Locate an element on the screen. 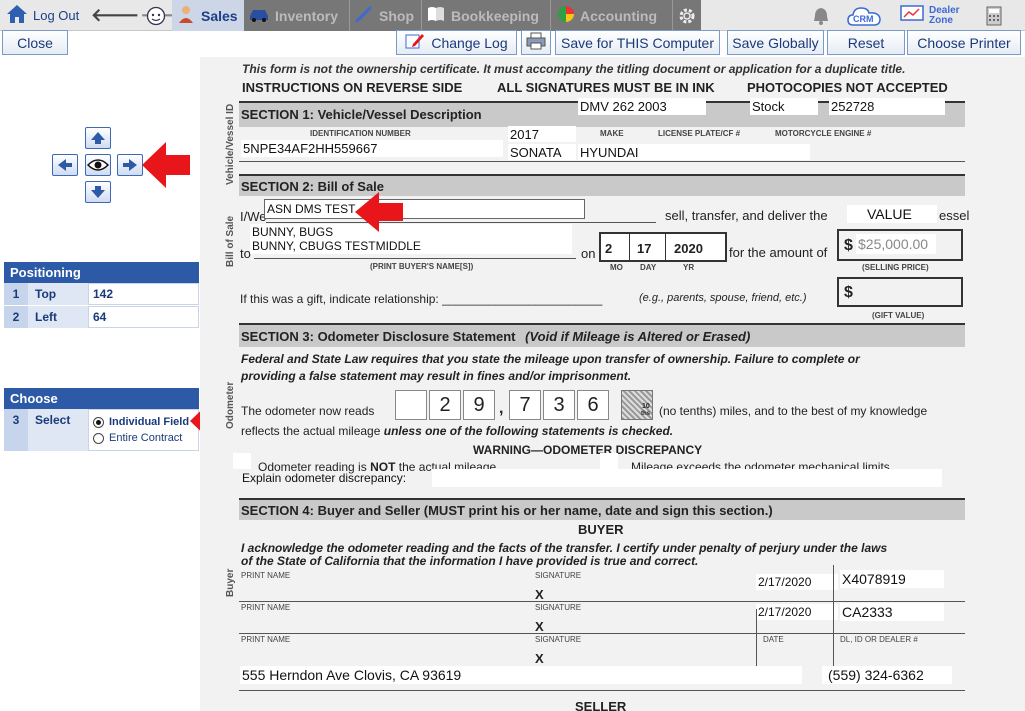 This screenshot has height=711, width=1025. logout-label: Log Out is located at coordinates (56, 15).